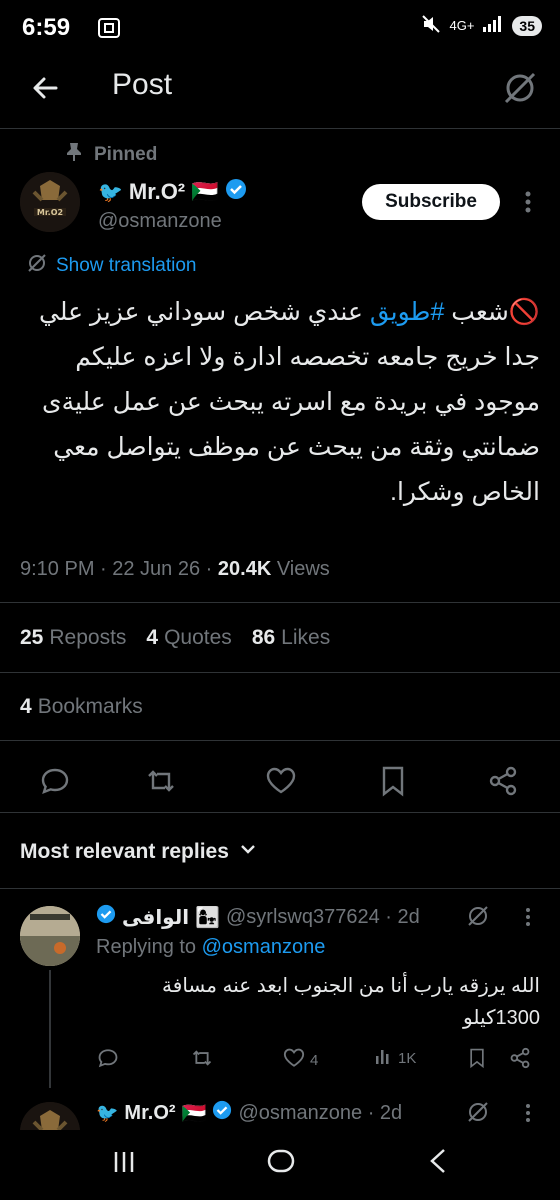 The height and width of the screenshot is (1200, 560). I want to click on replies-sort-label: Most relevant replies, so click(124, 852).